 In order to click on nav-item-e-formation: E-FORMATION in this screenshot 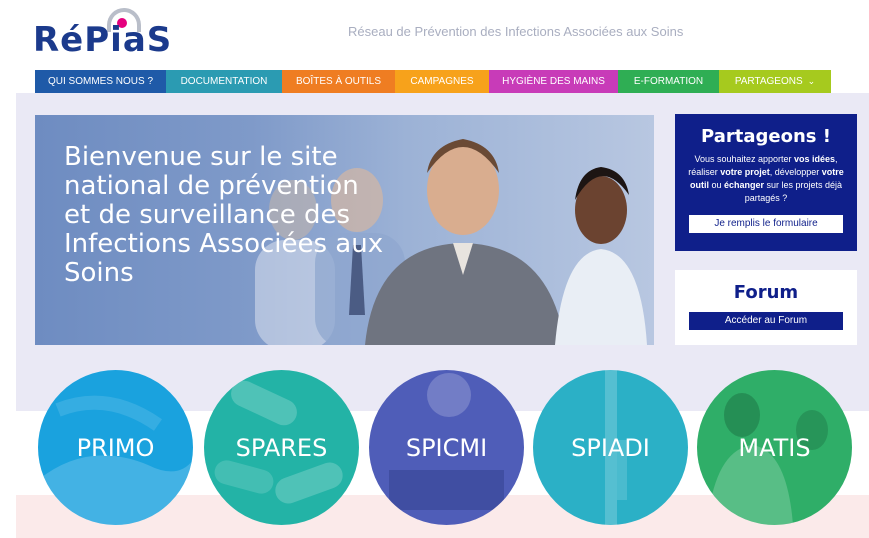, I will do `click(668, 81)`.